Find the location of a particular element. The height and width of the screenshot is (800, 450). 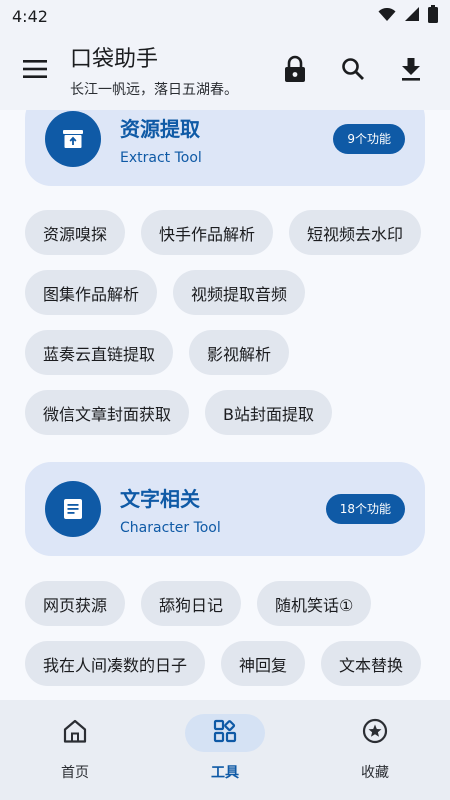

tool-chip: 视频提取音频 is located at coordinates (239, 292).